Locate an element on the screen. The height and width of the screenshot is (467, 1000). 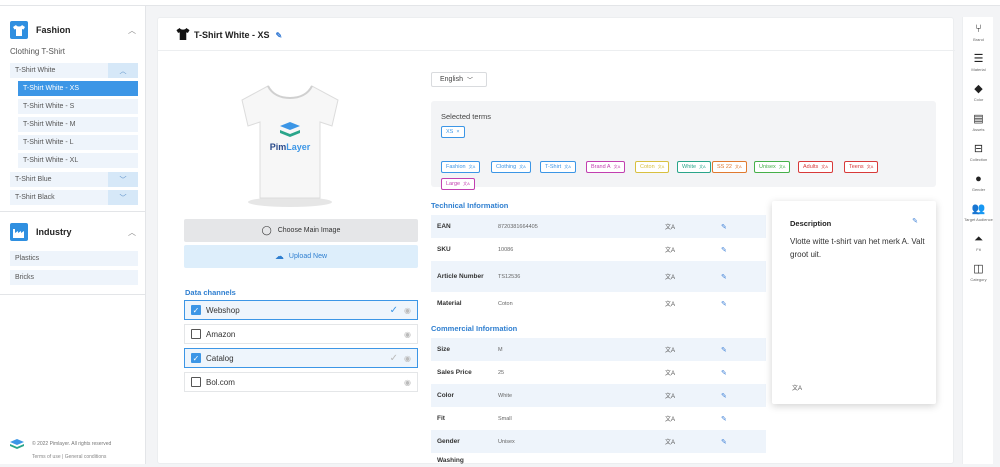
term-tag: T-Shirt 文A is located at coordinates (558, 167).